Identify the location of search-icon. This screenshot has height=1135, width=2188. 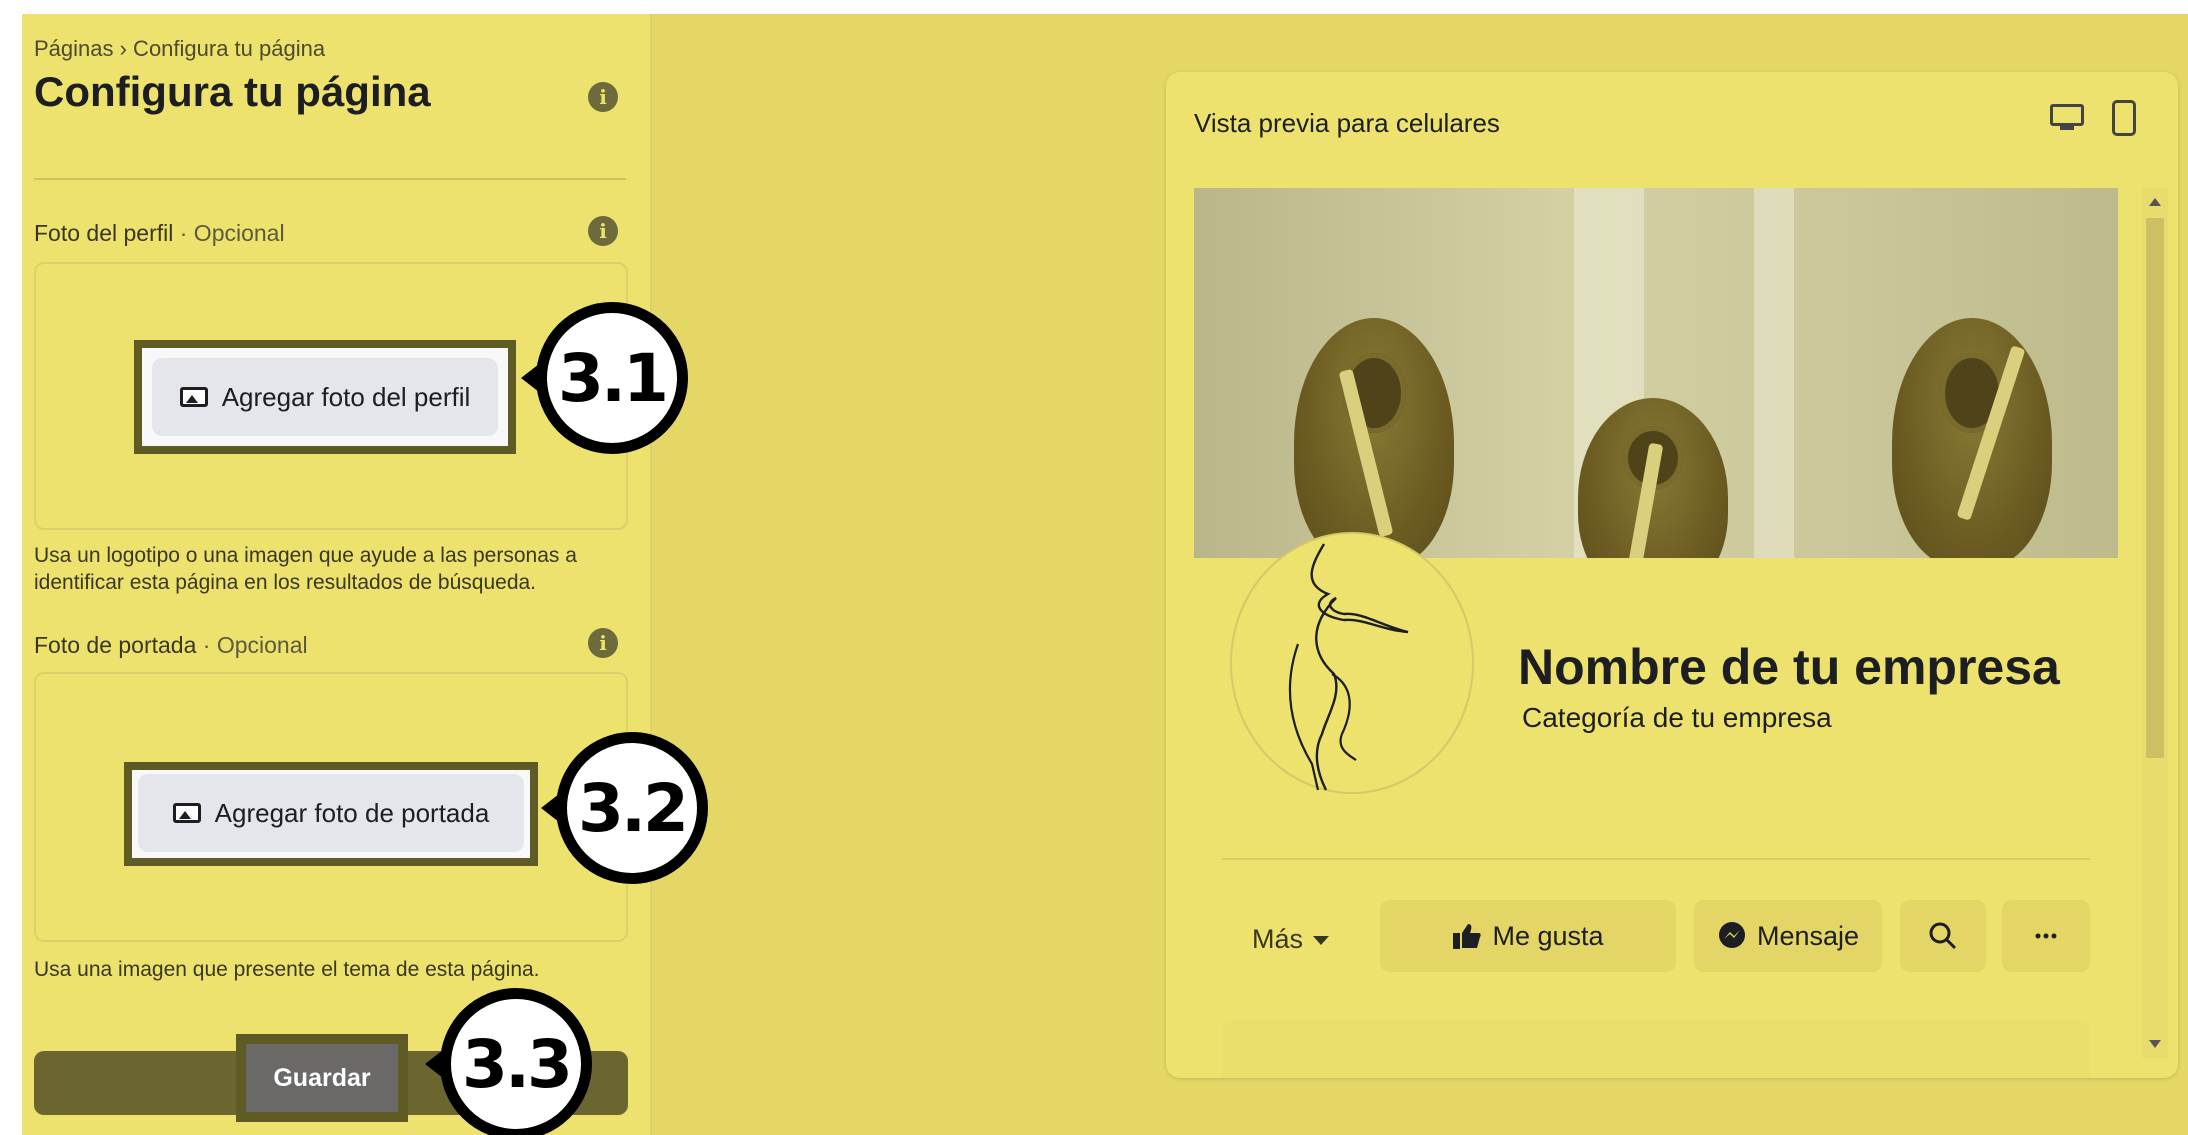
(1943, 936).